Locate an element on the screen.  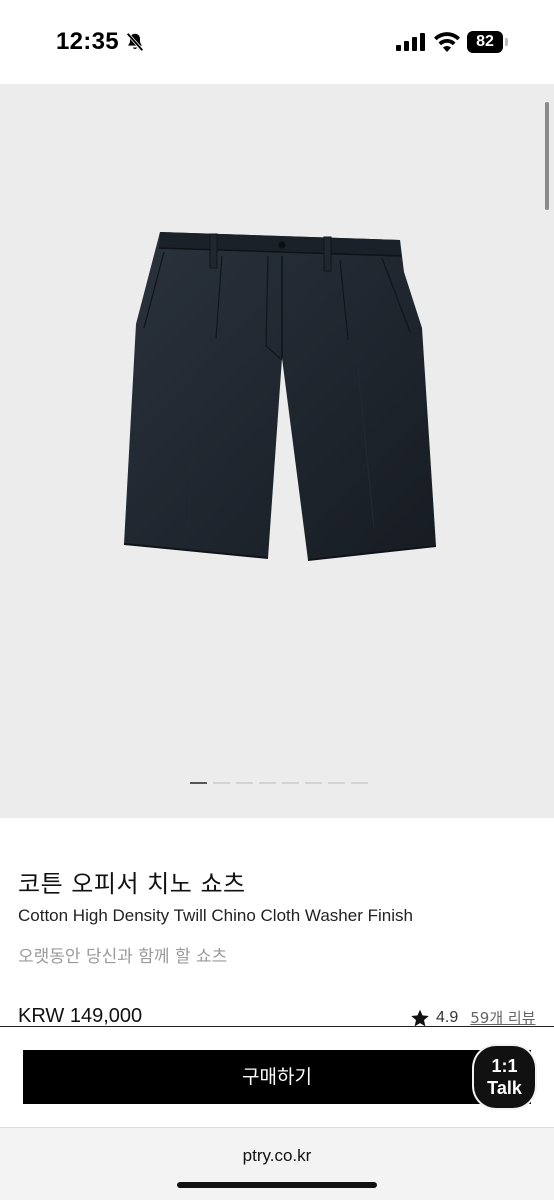
talk-label-bottom: Talk is located at coordinates (504, 1088).